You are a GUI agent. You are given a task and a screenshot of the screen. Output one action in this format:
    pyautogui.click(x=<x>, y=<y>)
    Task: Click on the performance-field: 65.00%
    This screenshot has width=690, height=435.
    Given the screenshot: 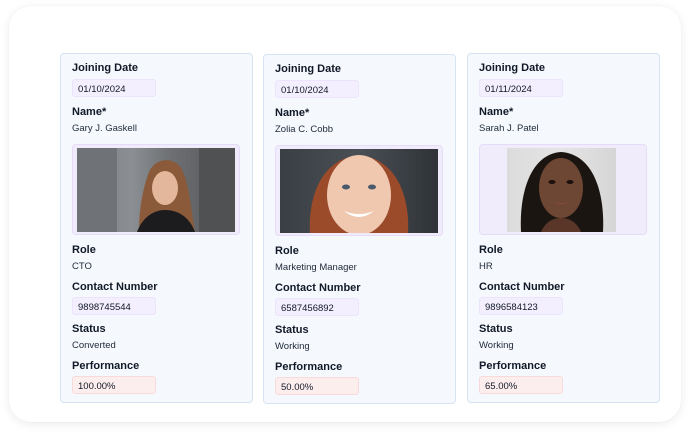 What is the action you would take?
    pyautogui.click(x=521, y=385)
    